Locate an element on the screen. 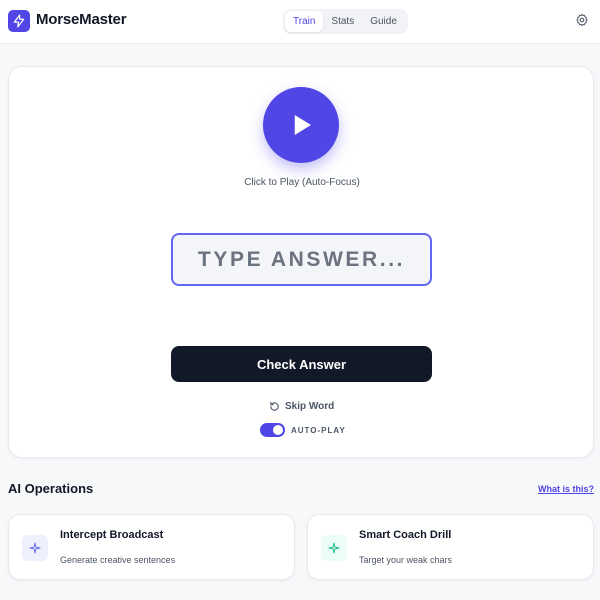  app-title: MorseMaster is located at coordinates (81, 19).